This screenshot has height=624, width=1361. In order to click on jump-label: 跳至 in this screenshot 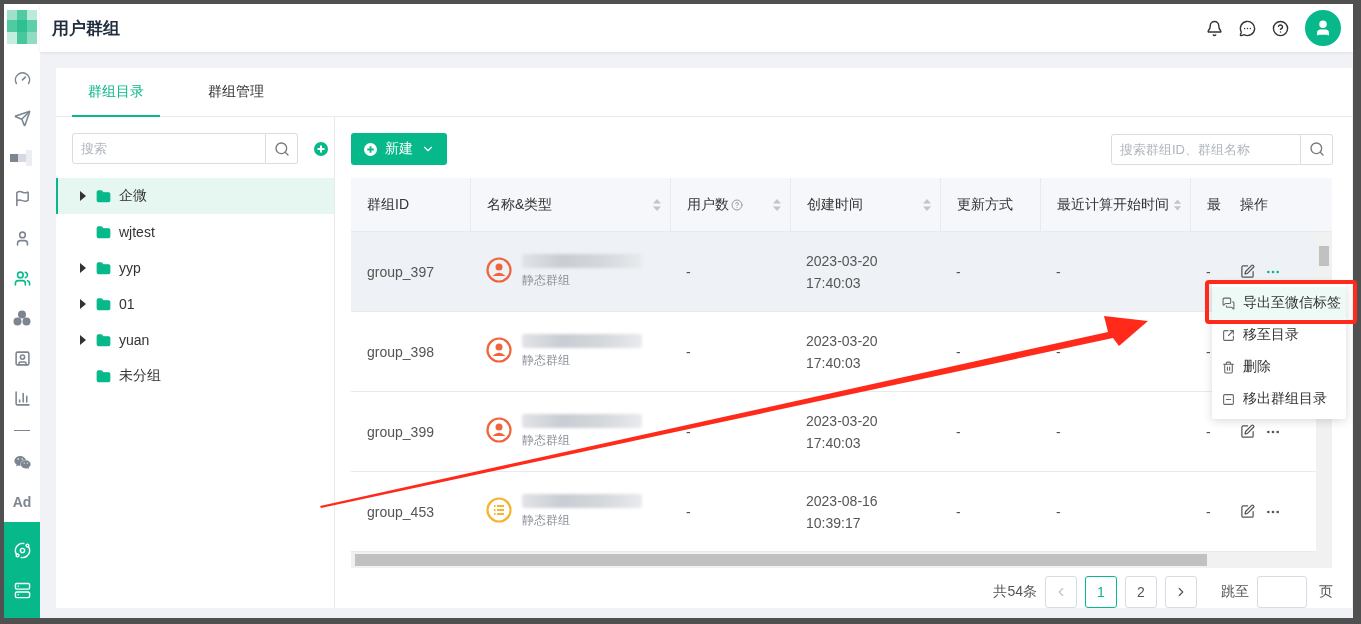, I will do `click(1235, 592)`.